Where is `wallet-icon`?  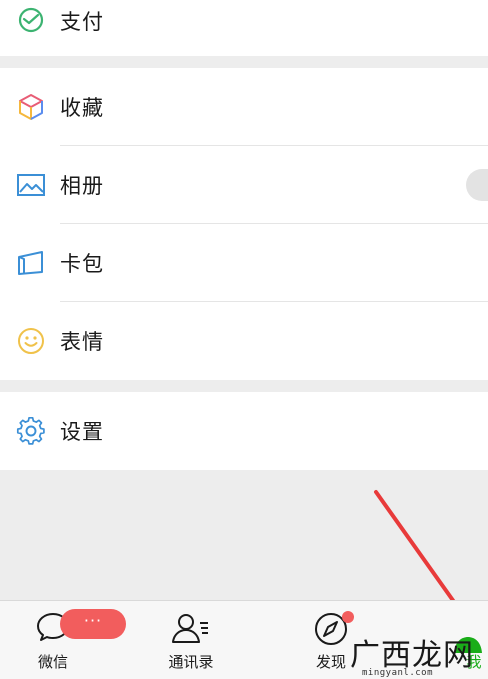
wallet-icon is located at coordinates (30, 263).